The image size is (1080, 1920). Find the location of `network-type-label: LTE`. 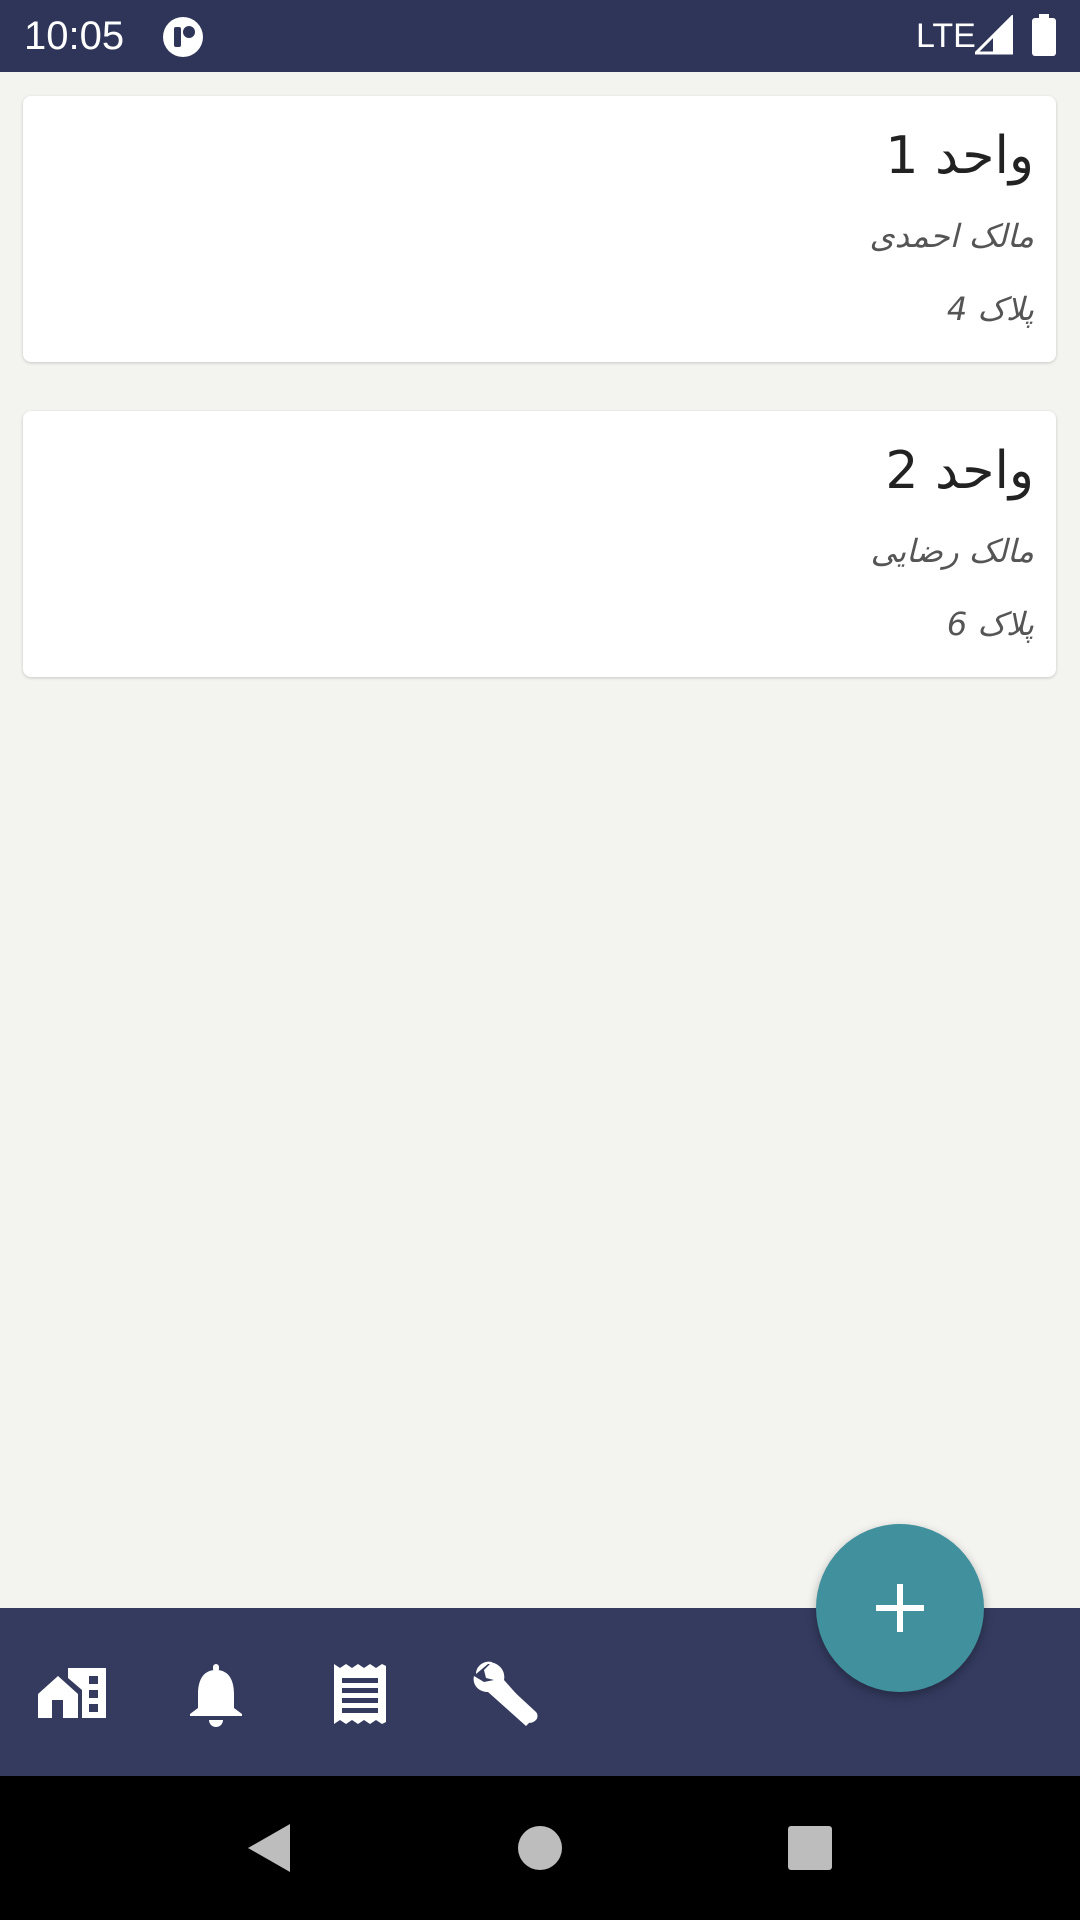

network-type-label: LTE is located at coordinates (946, 36).